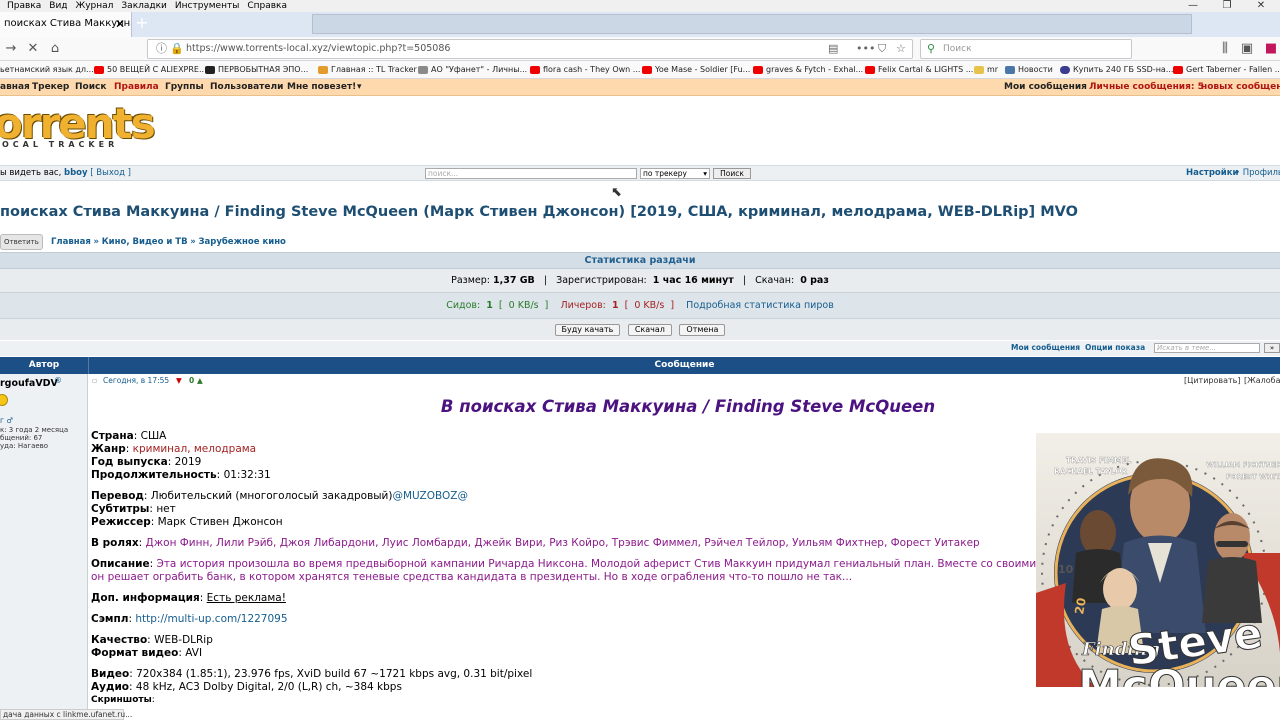 The width and height of the screenshot is (1280, 720). I want to click on display-options-link: Опции показа, so click(1115, 348).